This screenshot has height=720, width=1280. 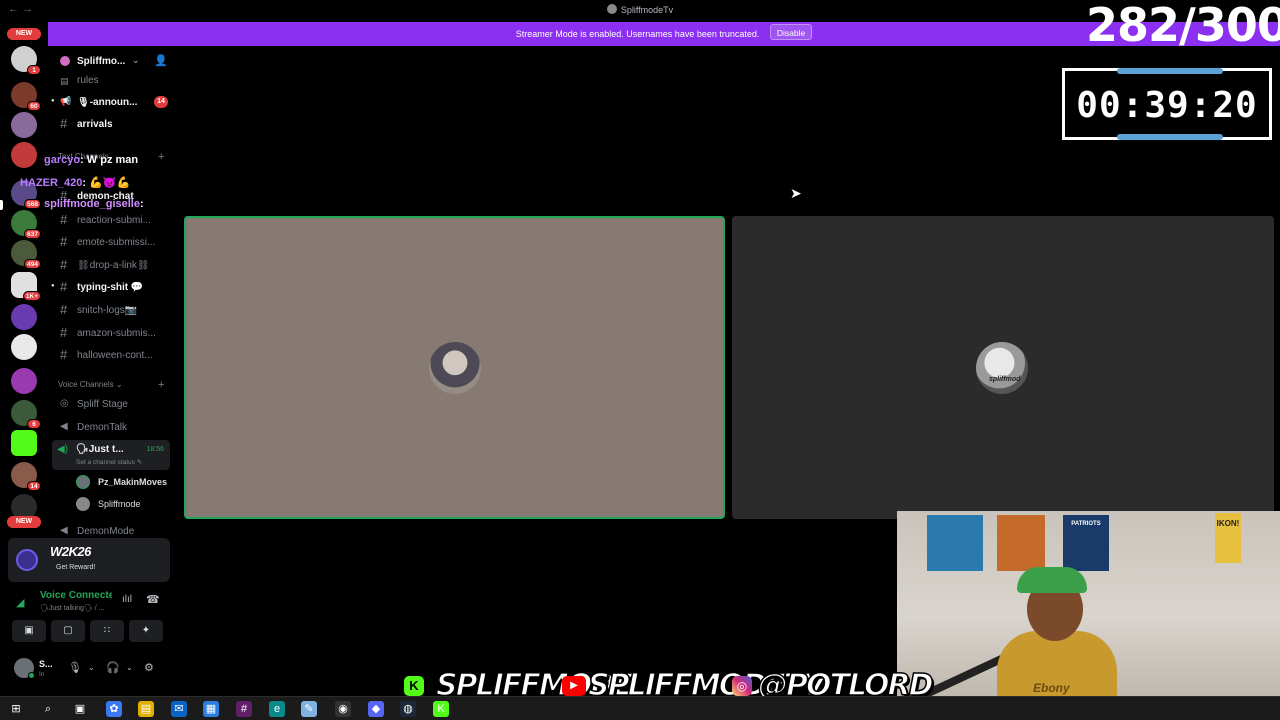 What do you see at coordinates (68, 631) in the screenshot?
I see `screen-share-button: ▢` at bounding box center [68, 631].